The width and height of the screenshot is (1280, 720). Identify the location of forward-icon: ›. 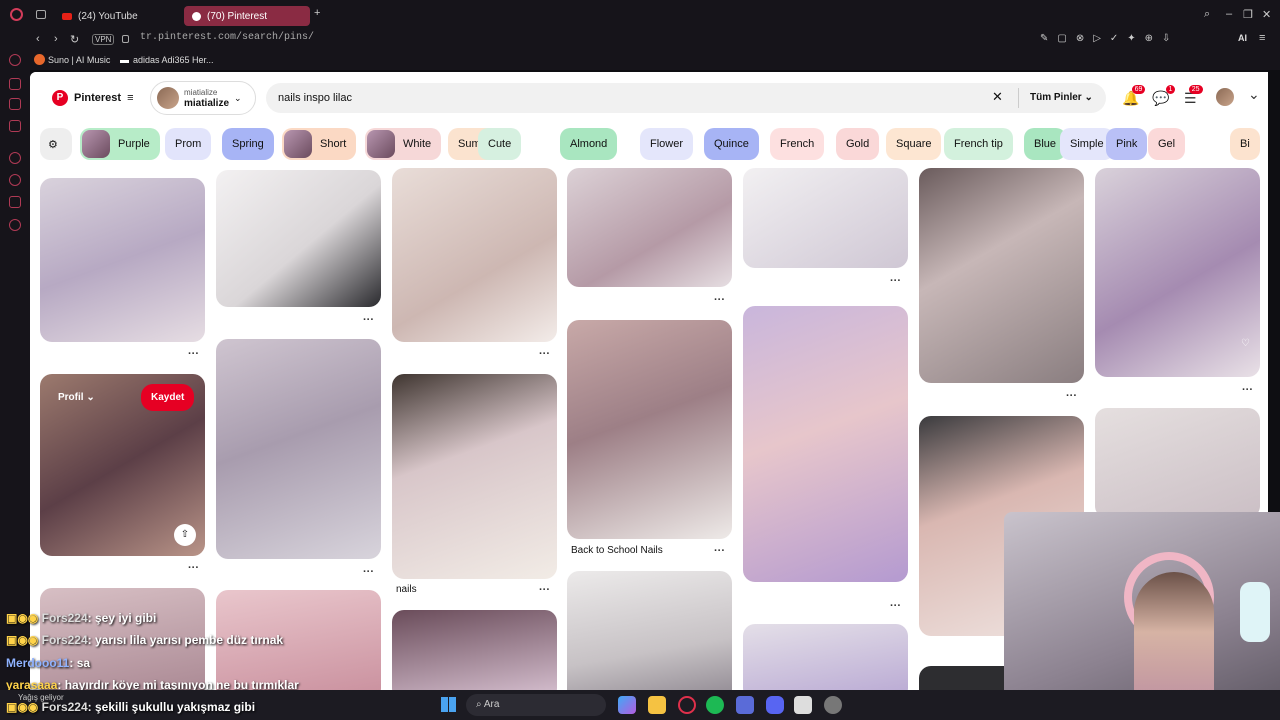
(56, 39).